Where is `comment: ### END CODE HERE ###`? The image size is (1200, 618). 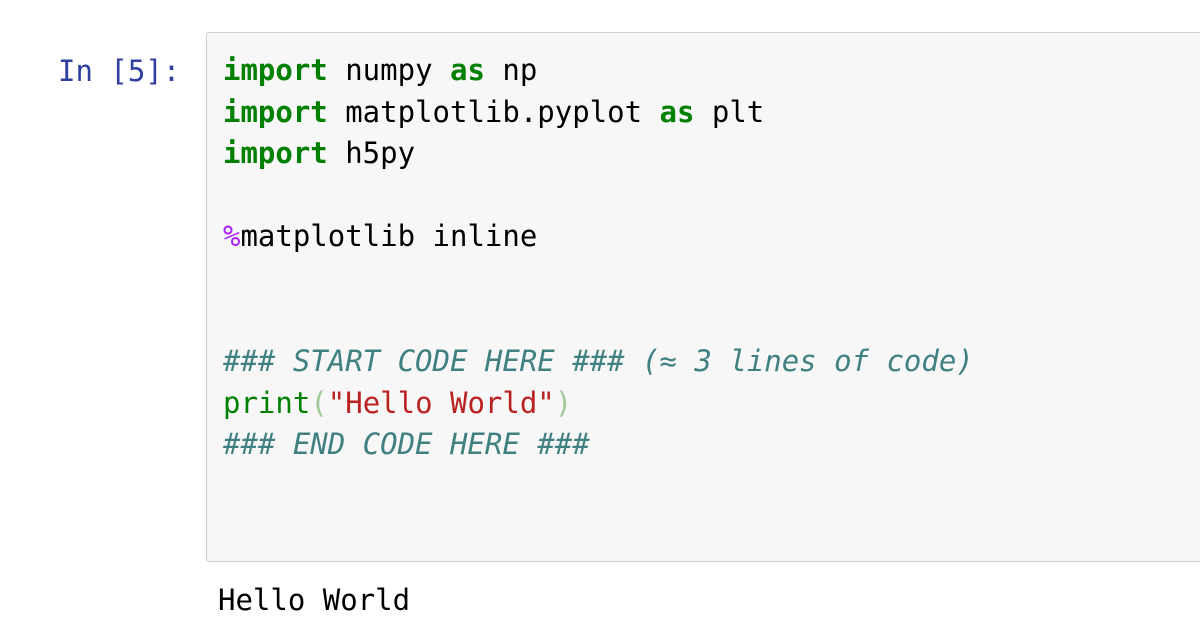
comment: ### END CODE HERE ### is located at coordinates (406, 444).